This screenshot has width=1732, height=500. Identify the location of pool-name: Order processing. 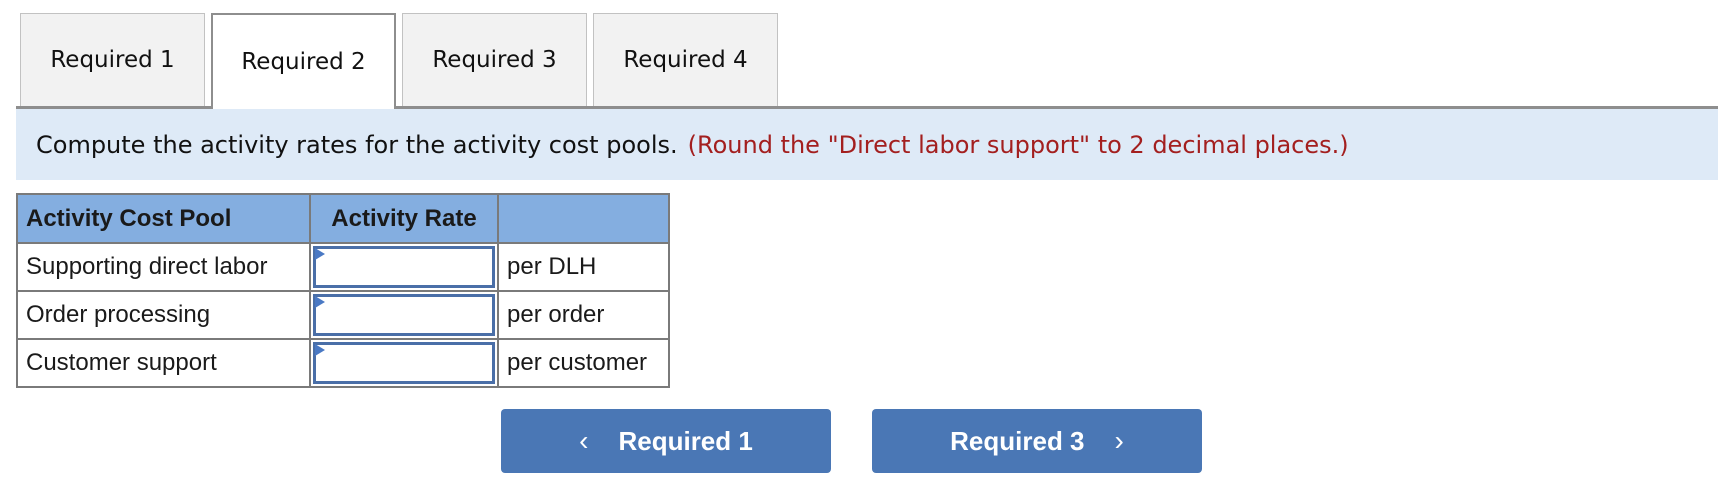
(163, 315).